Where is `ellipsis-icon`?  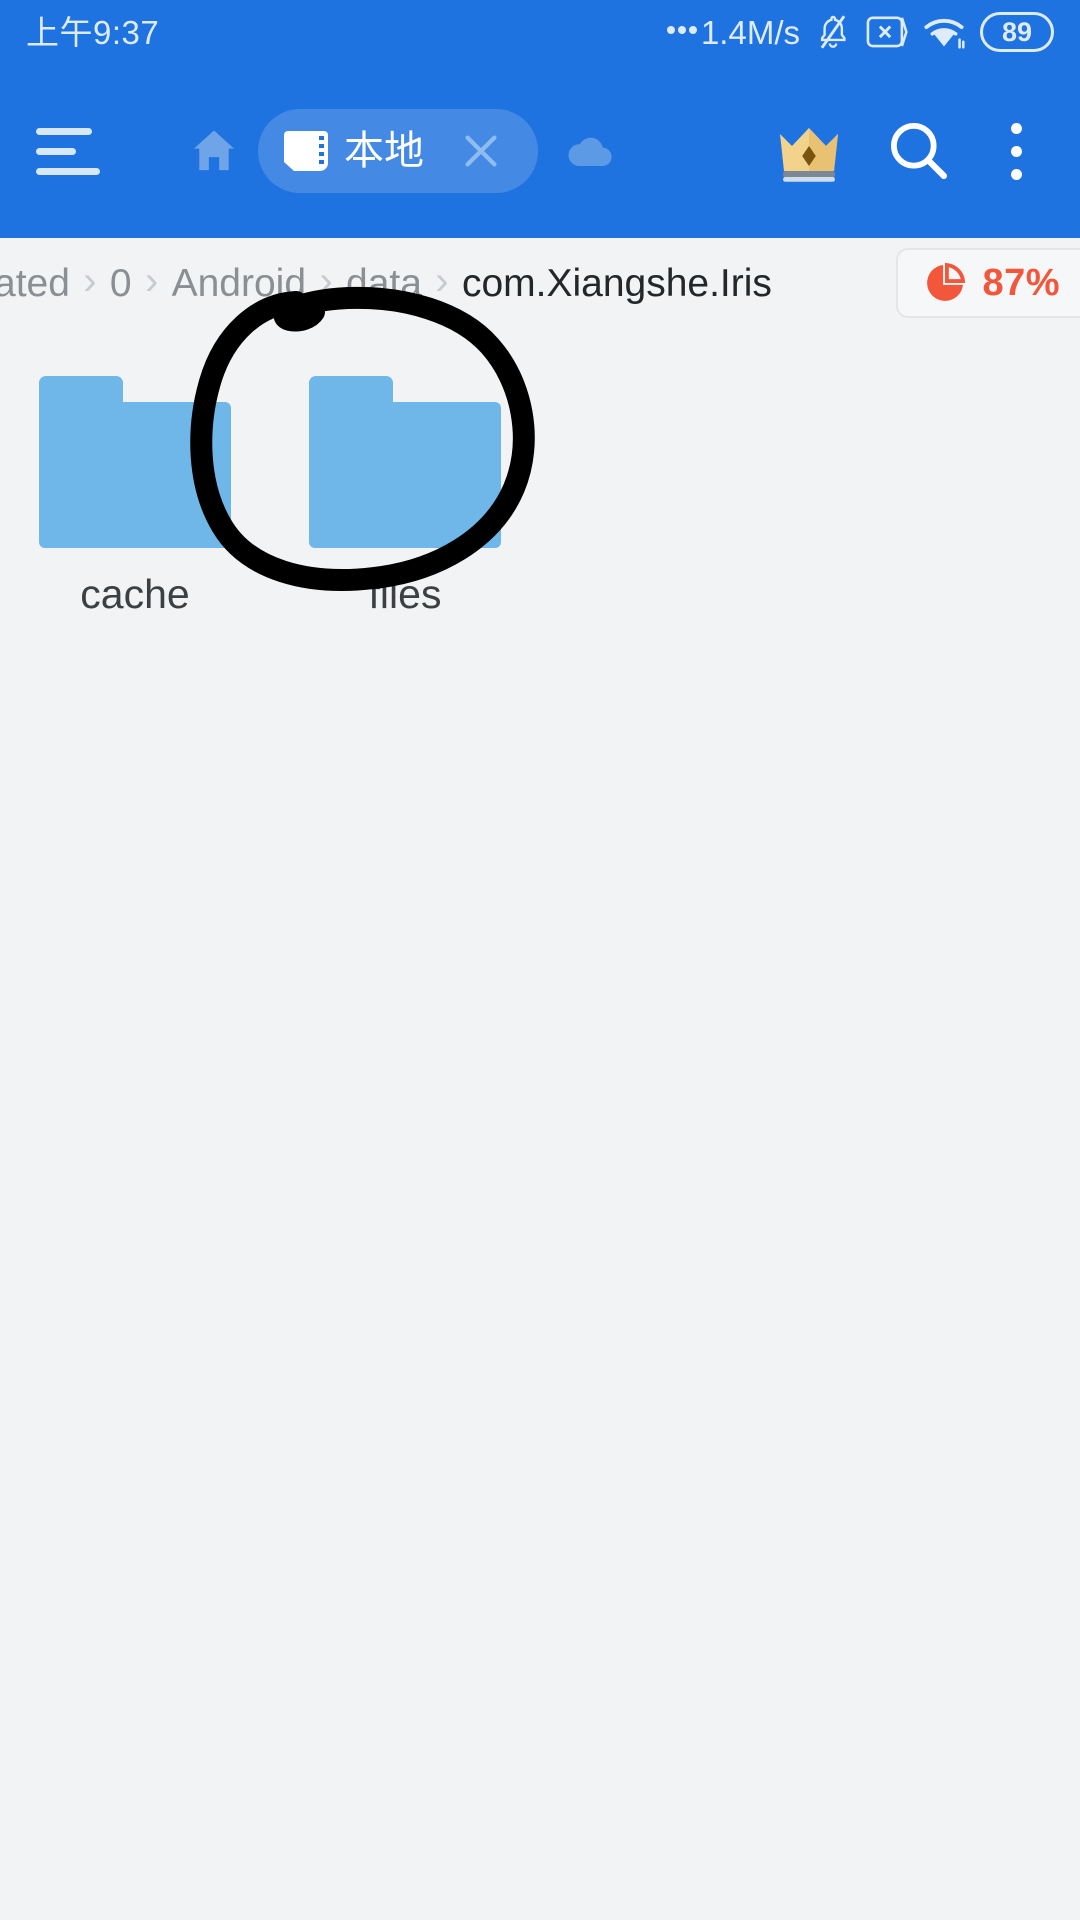
ellipsis-icon is located at coordinates (681, 32).